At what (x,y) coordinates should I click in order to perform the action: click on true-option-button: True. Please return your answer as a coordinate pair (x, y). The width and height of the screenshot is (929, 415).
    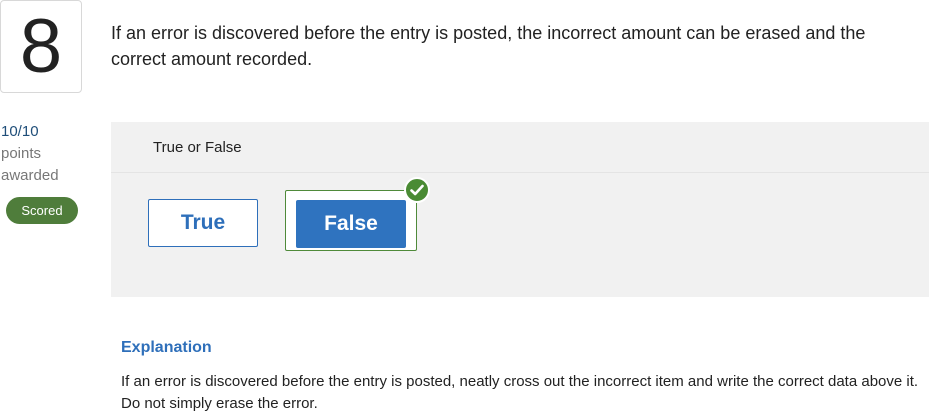
    Looking at the image, I should click on (203, 223).